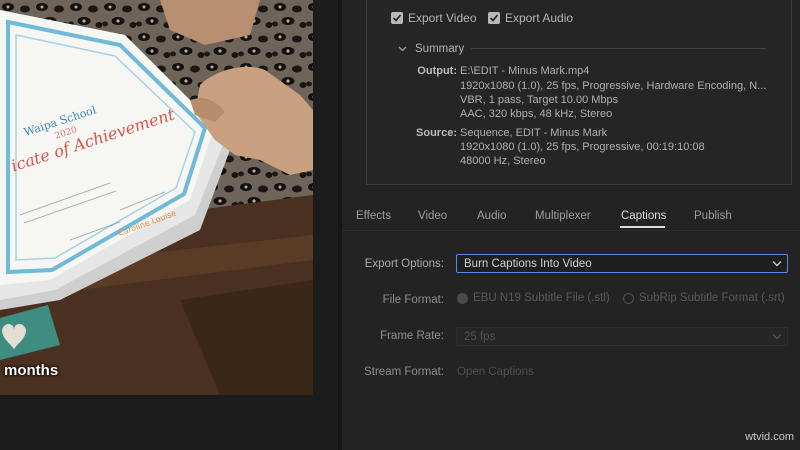 The image size is (800, 450). What do you see at coordinates (437, 71) in the screenshot?
I see `output-label: Output:` at bounding box center [437, 71].